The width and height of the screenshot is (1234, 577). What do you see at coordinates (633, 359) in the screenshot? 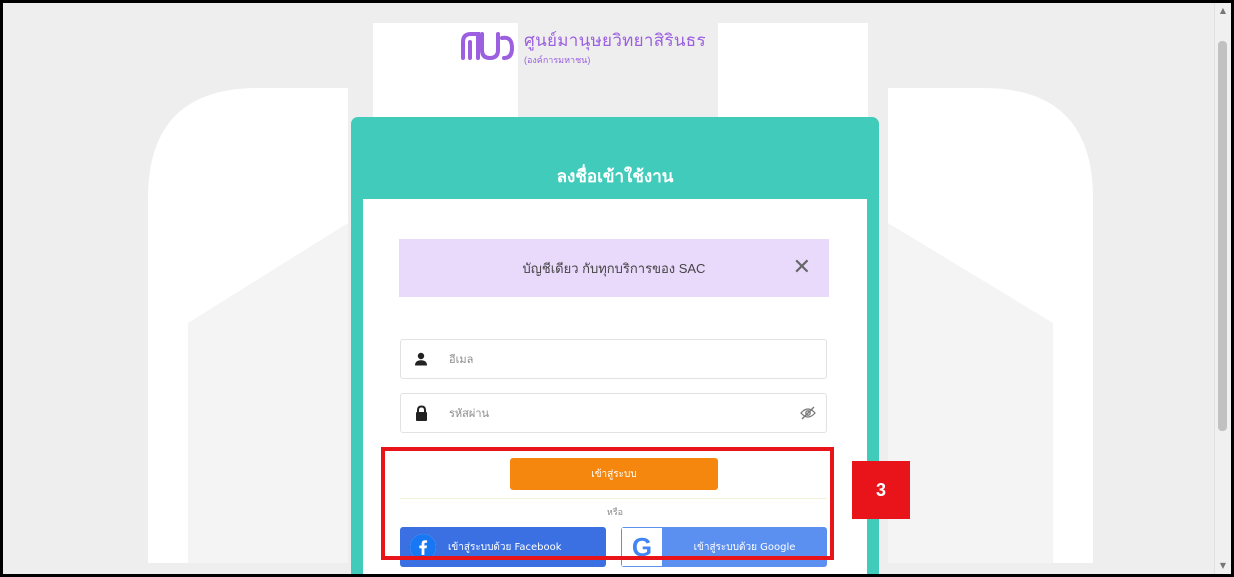
I see `email-input` at bounding box center [633, 359].